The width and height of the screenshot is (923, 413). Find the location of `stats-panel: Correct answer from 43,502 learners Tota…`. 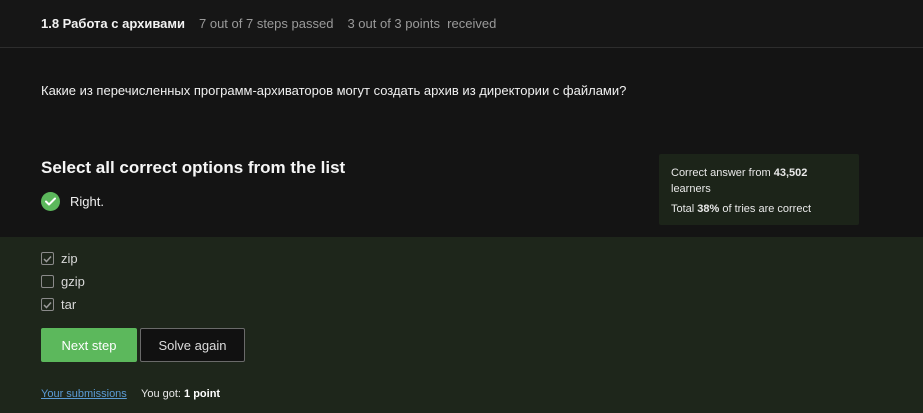

stats-panel: Correct answer from 43,502 learners Tota… is located at coordinates (759, 189).